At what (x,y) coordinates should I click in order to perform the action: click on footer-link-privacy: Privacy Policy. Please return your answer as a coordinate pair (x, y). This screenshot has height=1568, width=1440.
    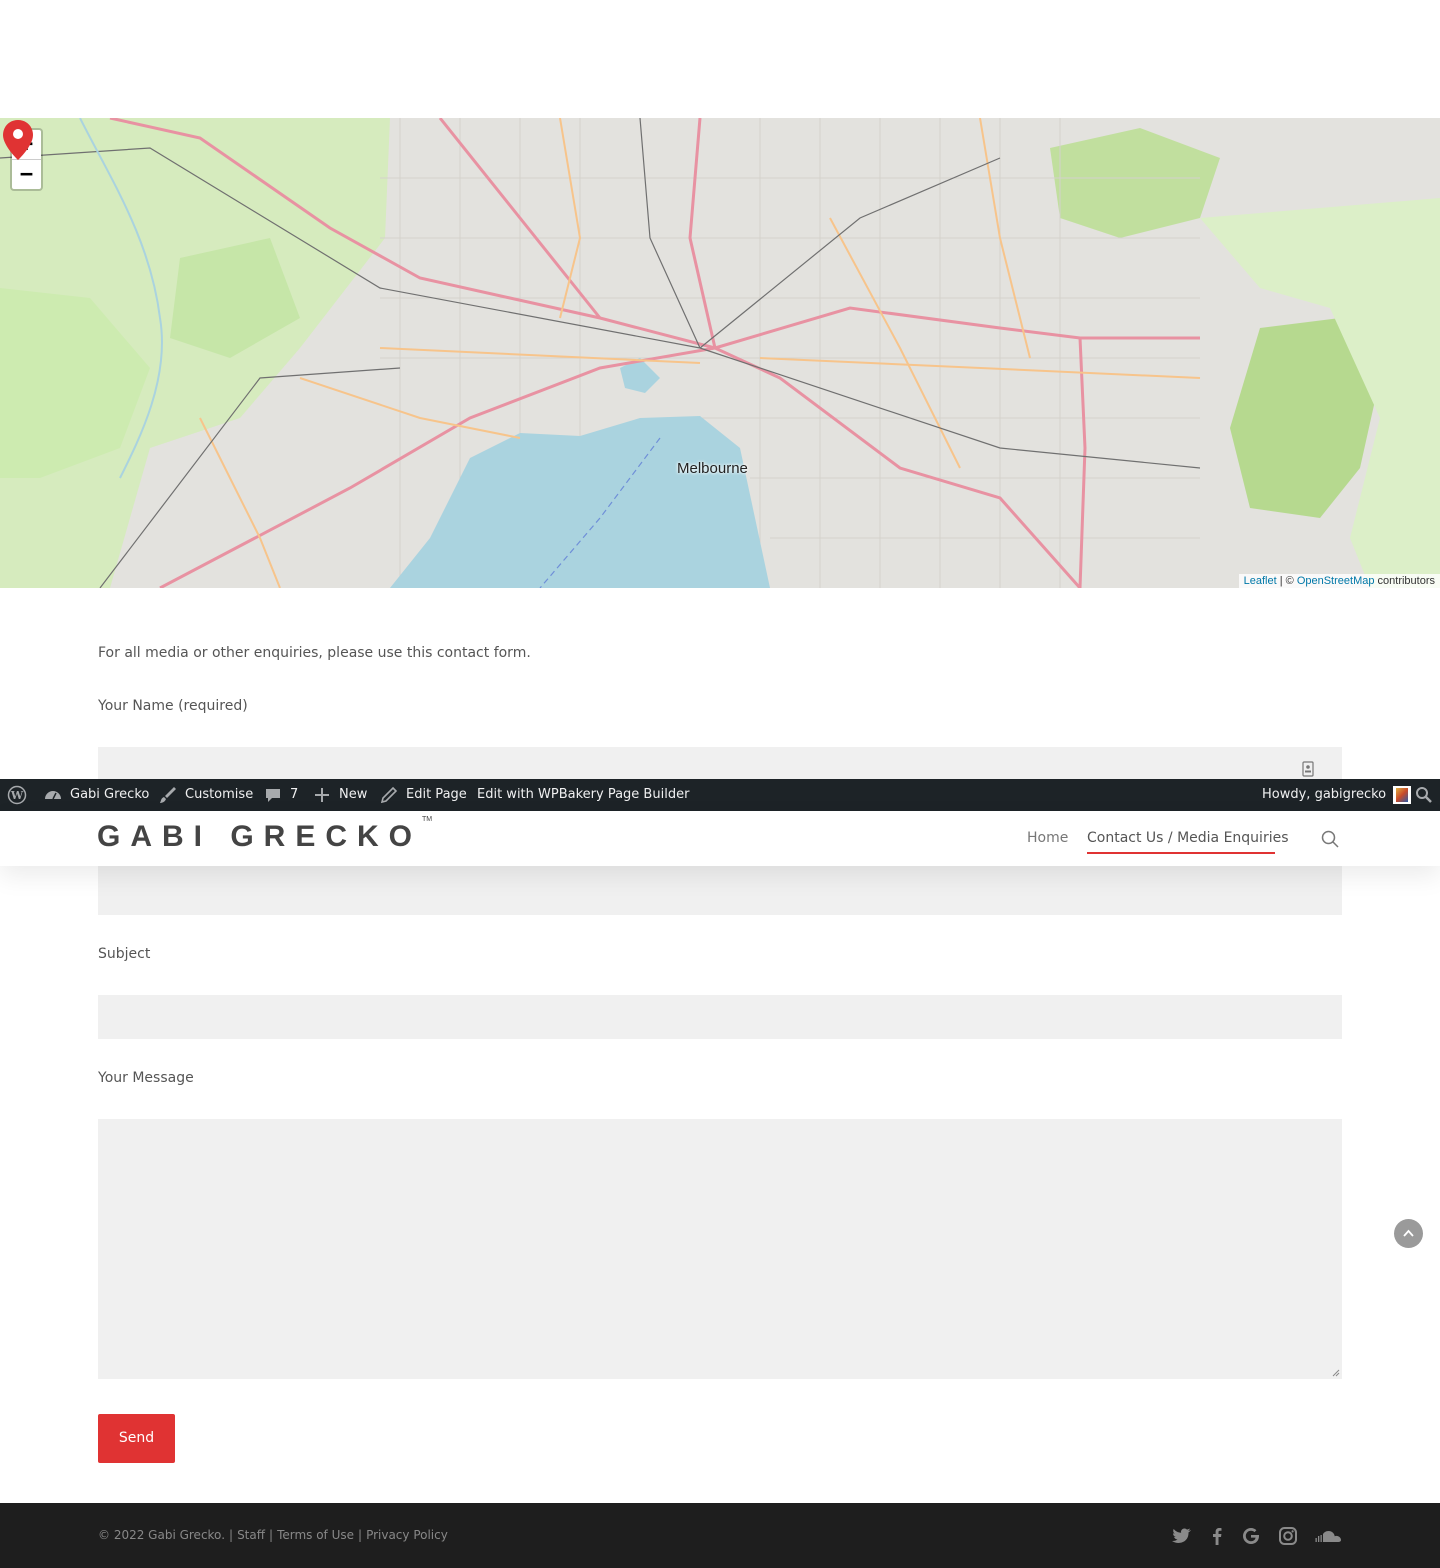
    Looking at the image, I should click on (407, 1535).